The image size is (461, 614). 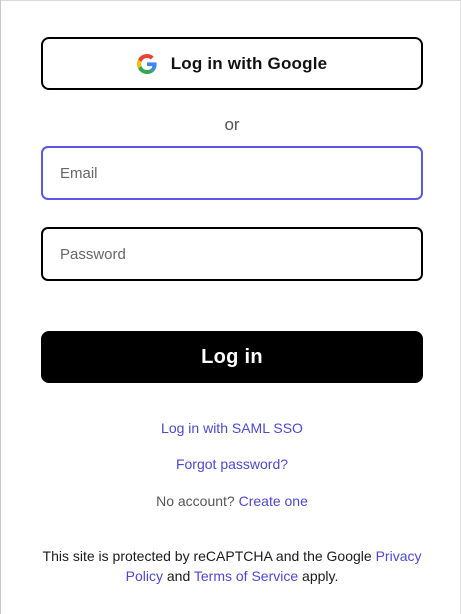 I want to click on or-separator: or, so click(x=232, y=124).